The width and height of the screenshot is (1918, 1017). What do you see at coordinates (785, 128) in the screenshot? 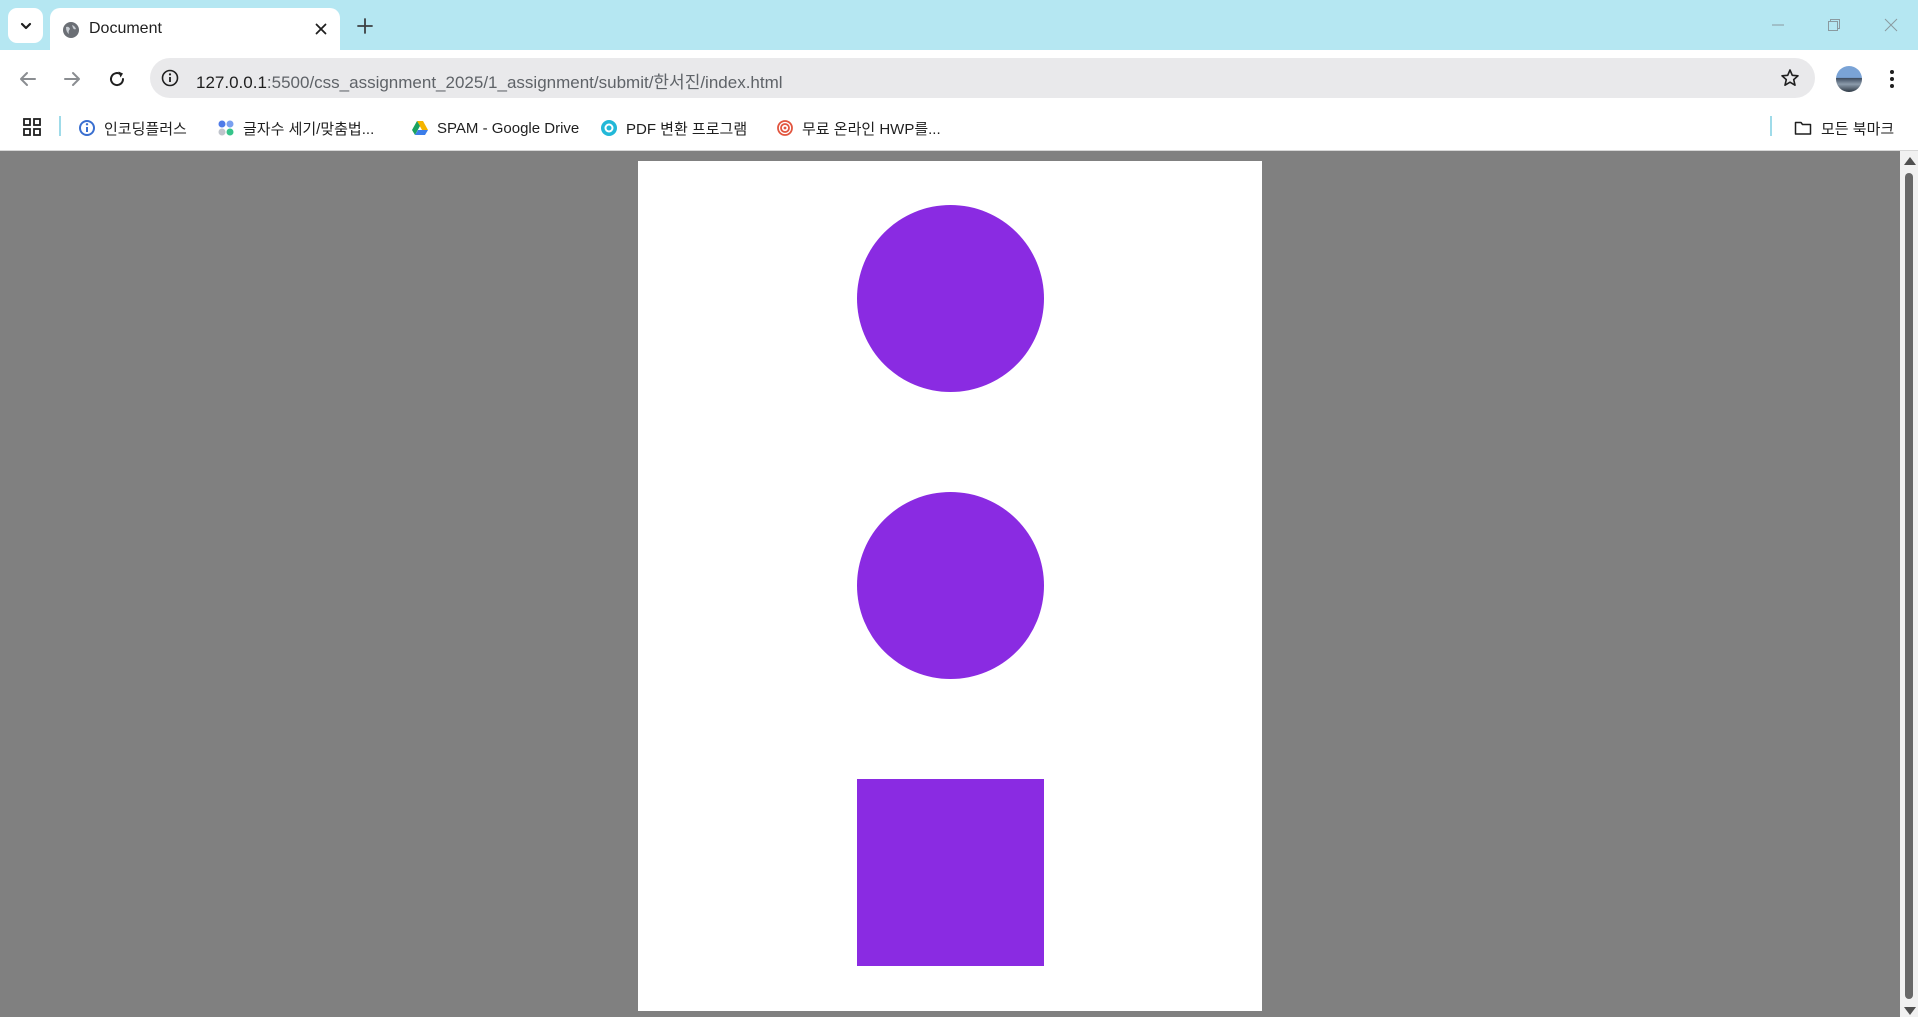
I see `spiral-icon` at bounding box center [785, 128].